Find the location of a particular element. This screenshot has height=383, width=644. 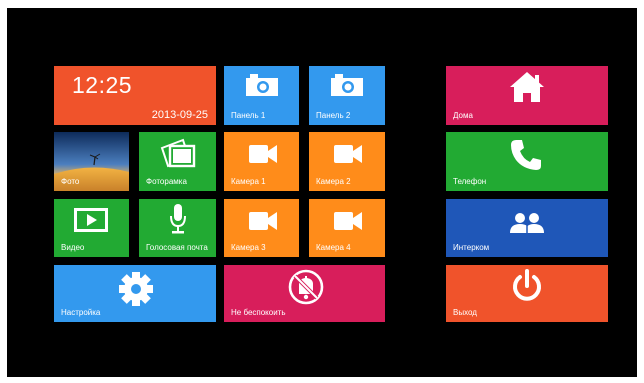

clock-time: 12:25 is located at coordinates (102, 85).